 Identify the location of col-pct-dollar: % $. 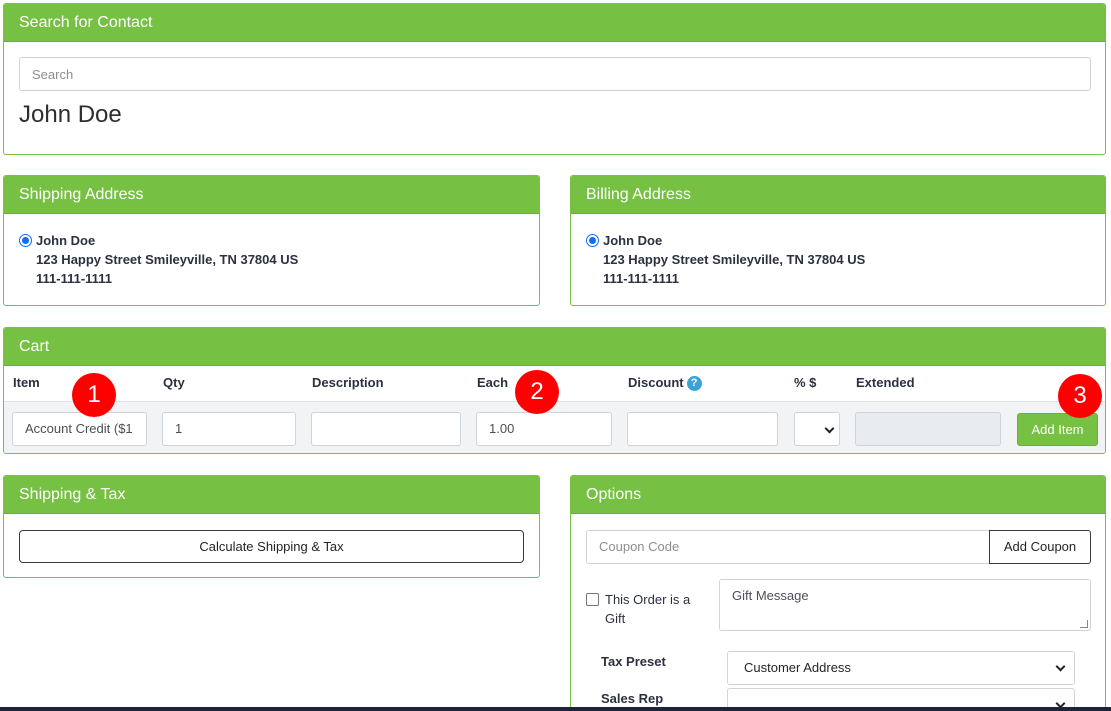
(805, 382).